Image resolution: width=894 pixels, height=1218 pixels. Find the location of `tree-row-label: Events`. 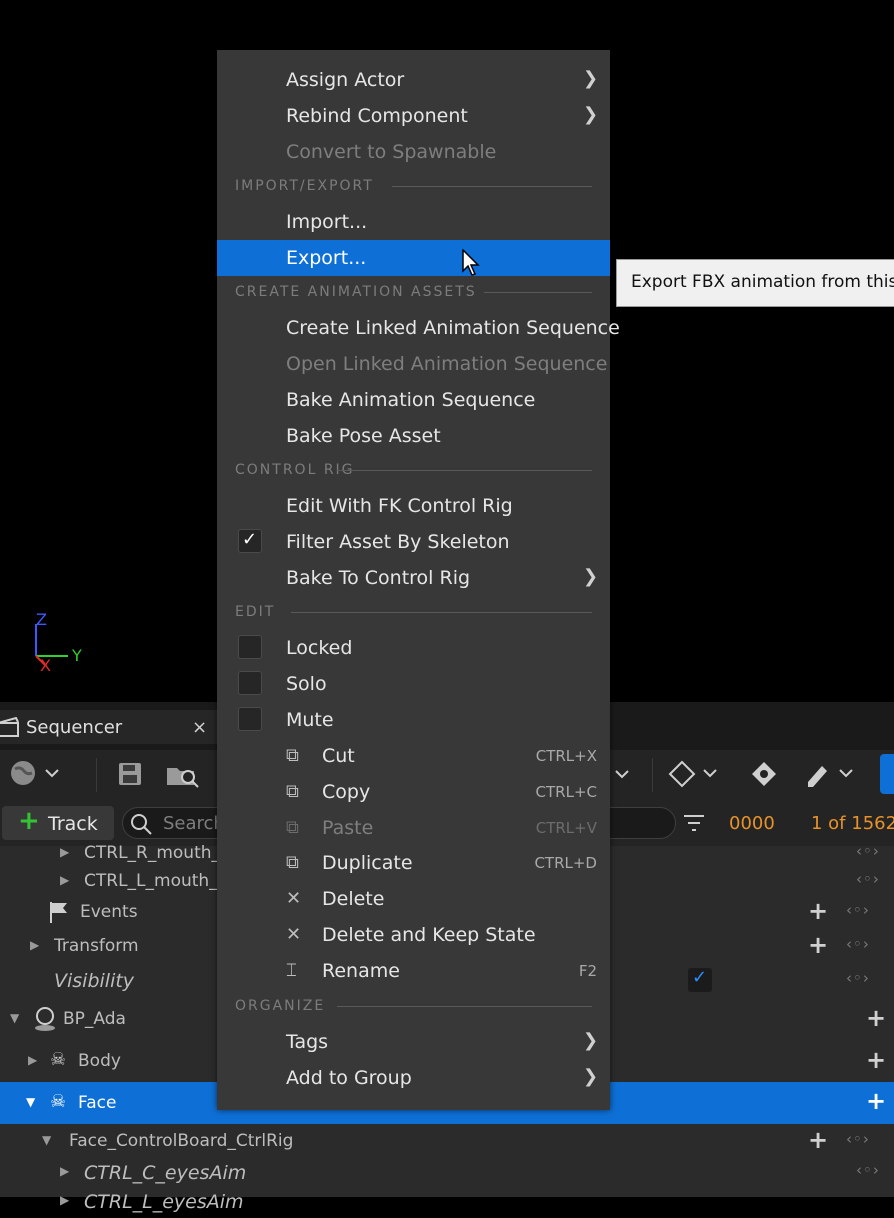

tree-row-label: Events is located at coordinates (109, 912).